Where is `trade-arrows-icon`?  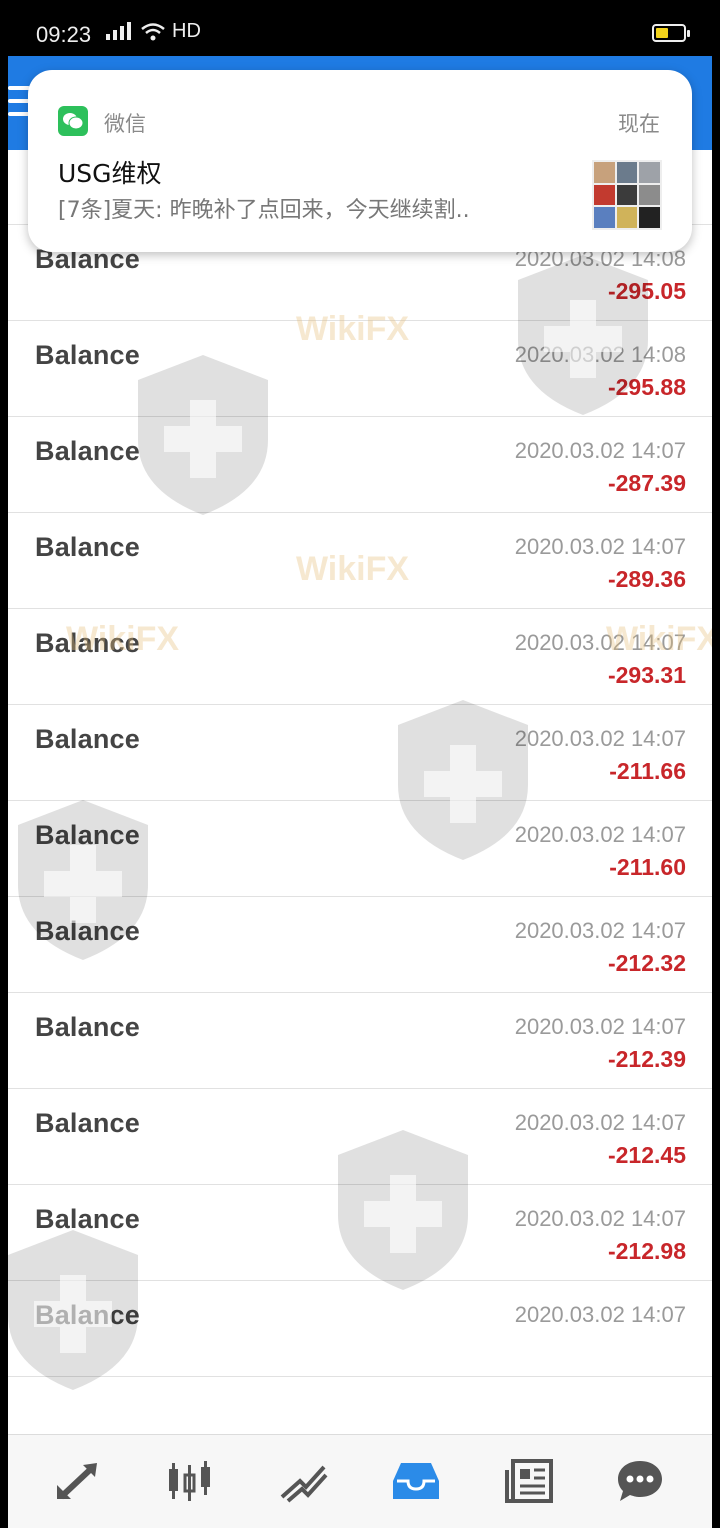
trade-arrows-icon is located at coordinates (77, 1481).